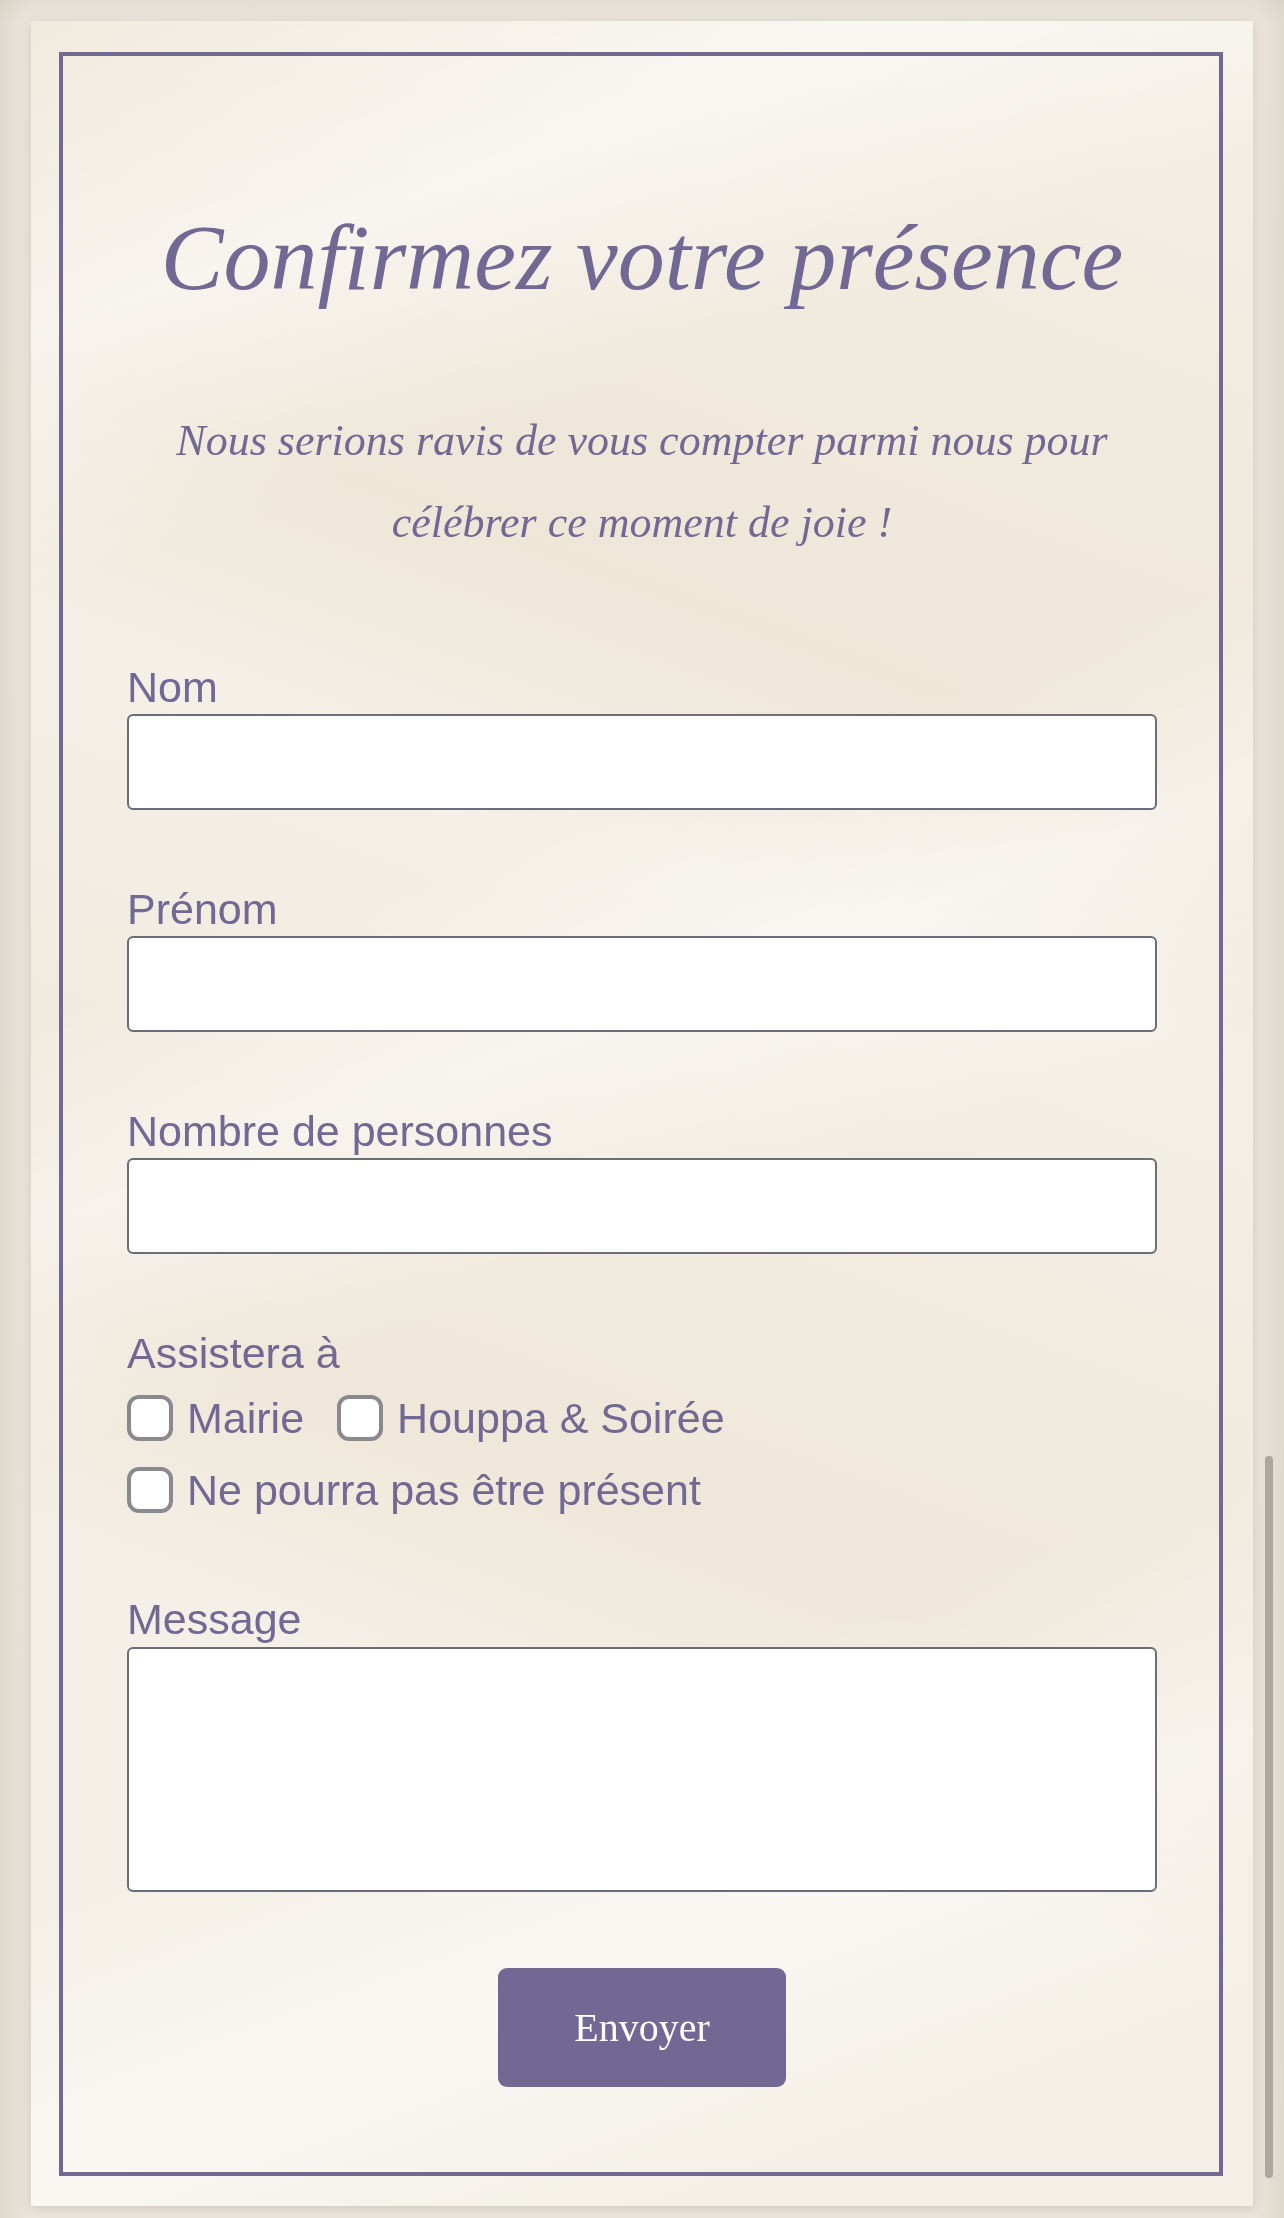 The image size is (1284, 2218). Describe the element at coordinates (340, 1131) in the screenshot. I see `field-label: Nombre de personnes` at that location.